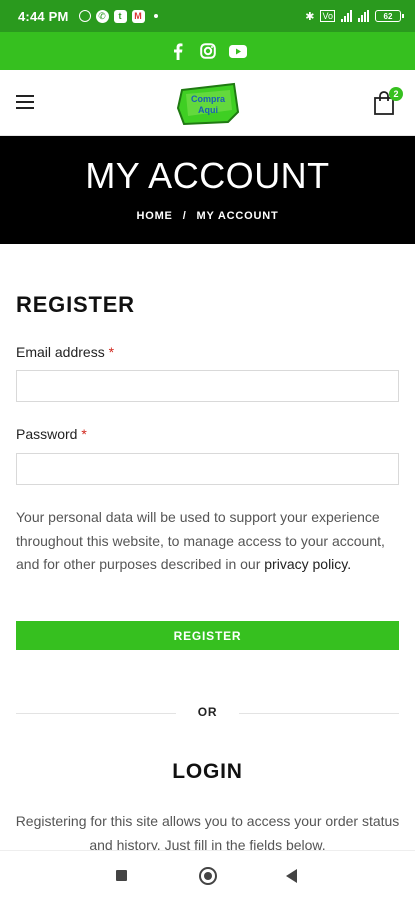 The height and width of the screenshot is (900, 415). I want to click on whatsapp-icon: ✆, so click(102, 16).